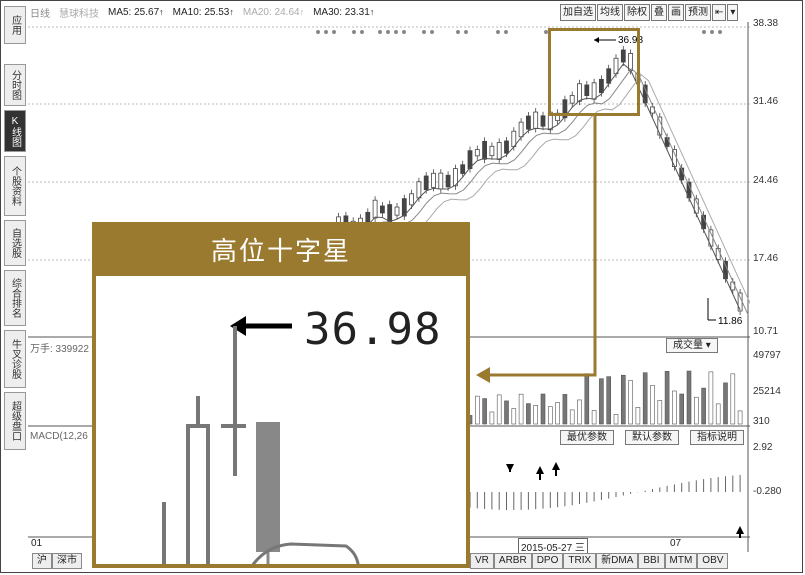 The image size is (805, 575). I want to click on tab-bbi: BBI, so click(651, 561).